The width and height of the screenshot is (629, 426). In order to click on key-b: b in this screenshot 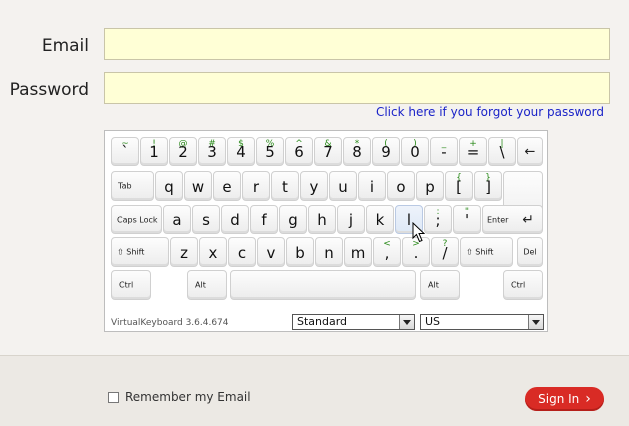, I will do `click(300, 252)`.